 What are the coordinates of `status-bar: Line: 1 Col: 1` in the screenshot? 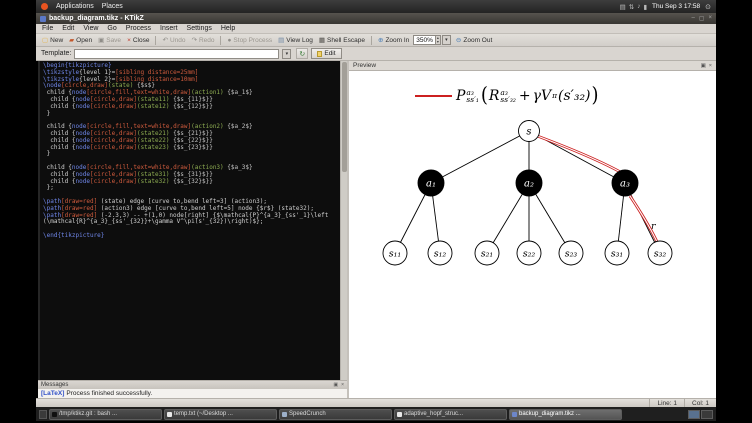 It's located at (376, 402).